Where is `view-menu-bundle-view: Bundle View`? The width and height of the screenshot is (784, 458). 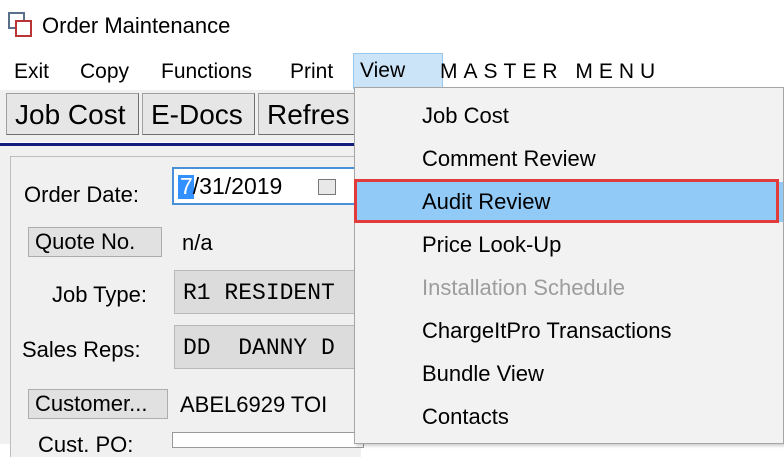
view-menu-bundle-view: Bundle View is located at coordinates (569, 374).